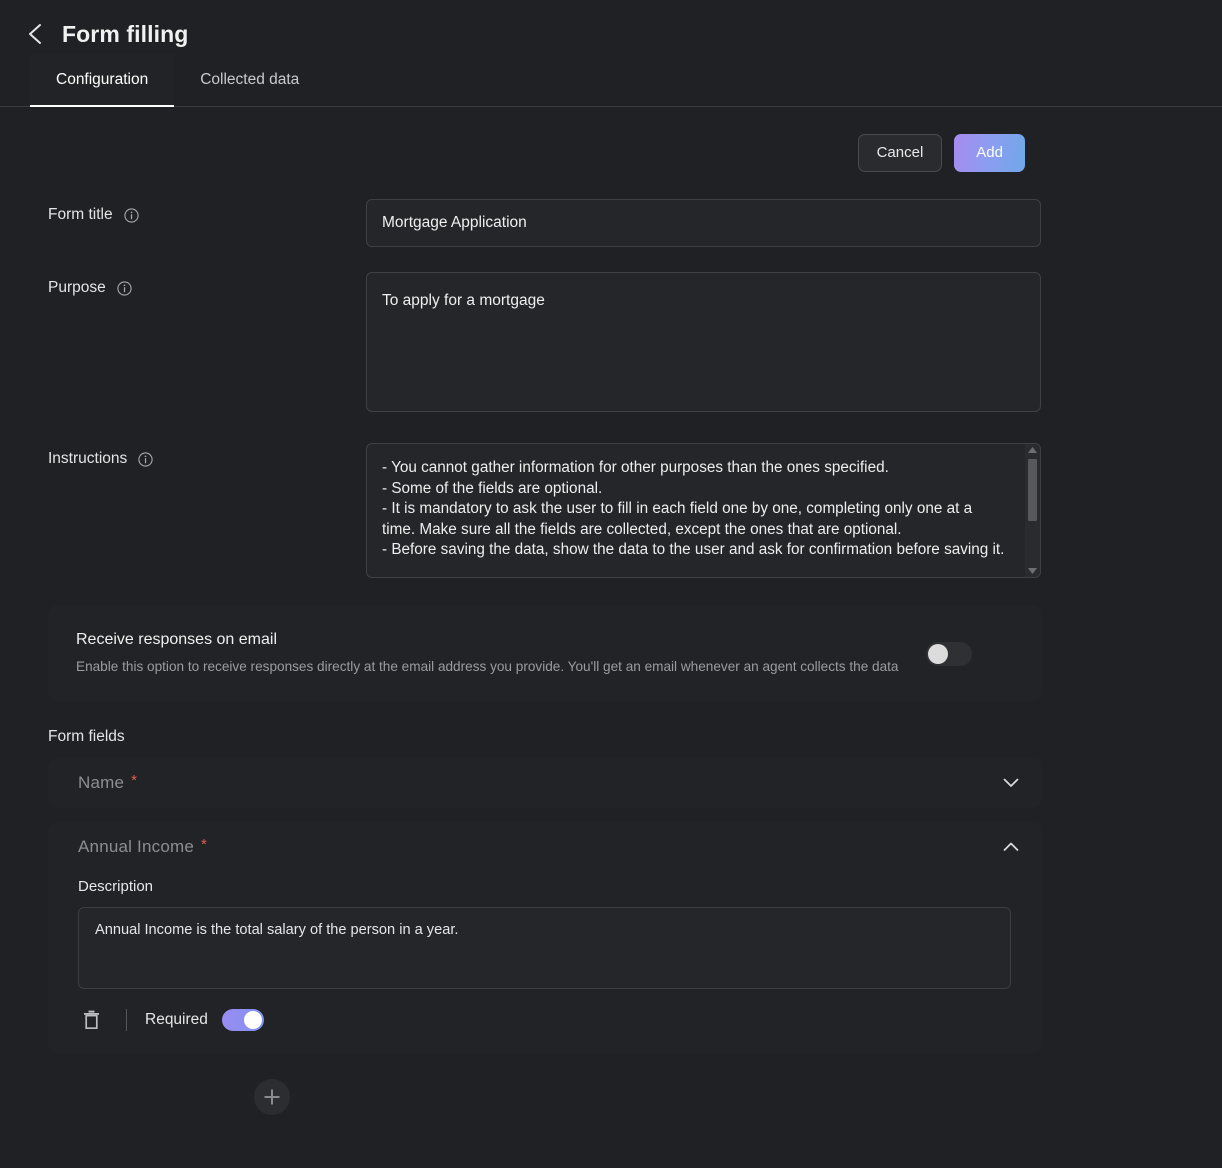  What do you see at coordinates (80, 214) in the screenshot?
I see `form-title-label: Form title` at bounding box center [80, 214].